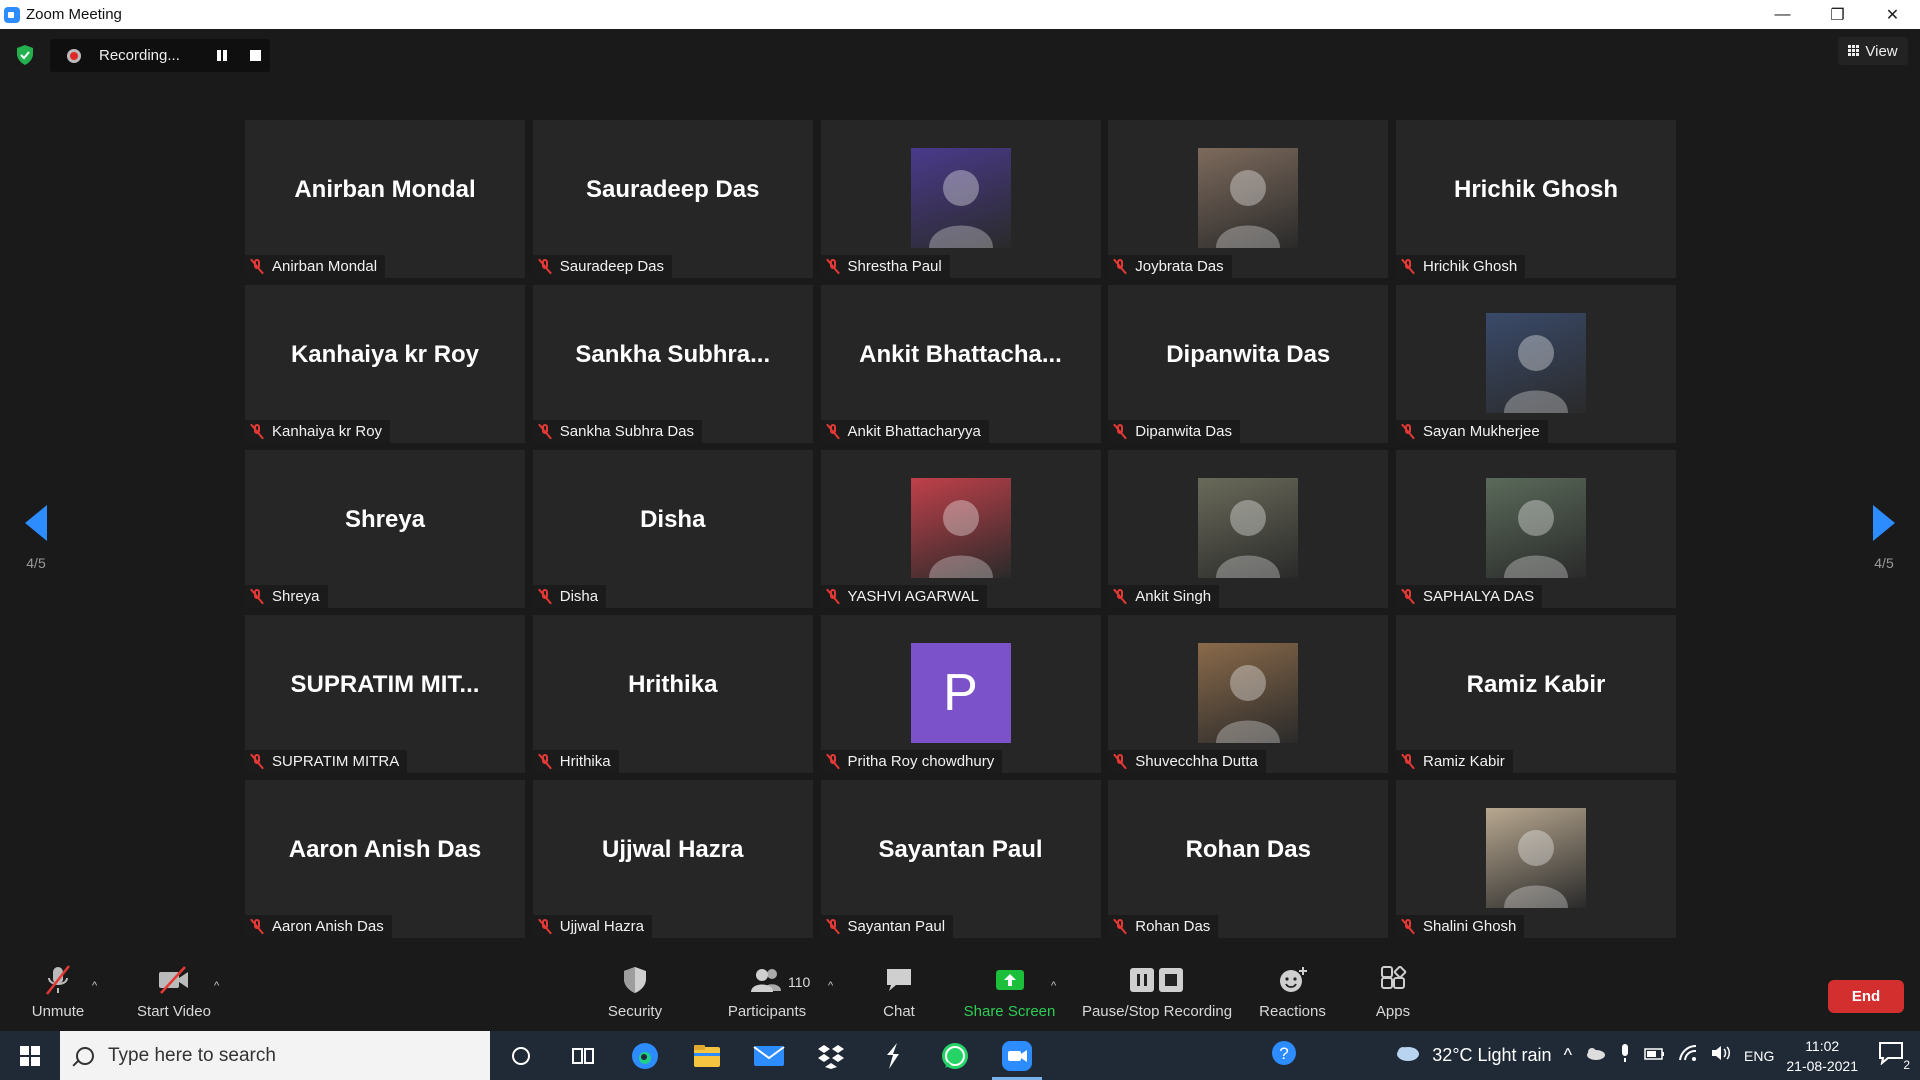 This screenshot has width=1920, height=1080. Describe the element at coordinates (255, 55) in the screenshot. I see `stop-recording-icon` at that location.